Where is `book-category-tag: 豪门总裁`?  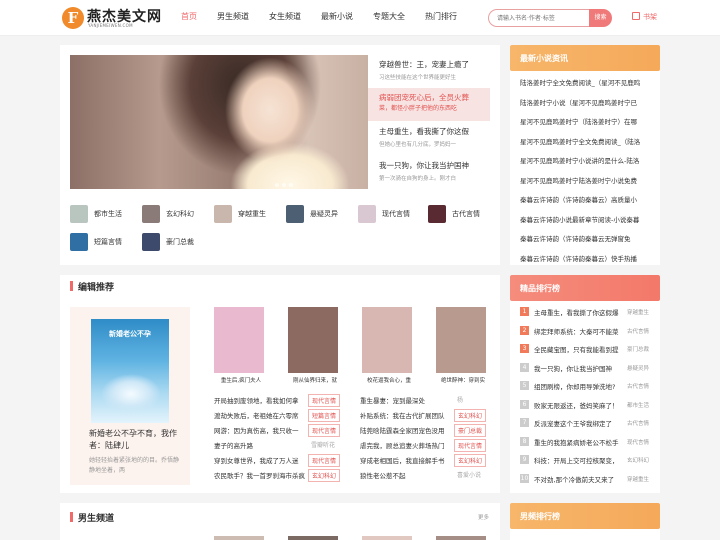 book-category-tag: 豪门总裁 is located at coordinates (470, 430).